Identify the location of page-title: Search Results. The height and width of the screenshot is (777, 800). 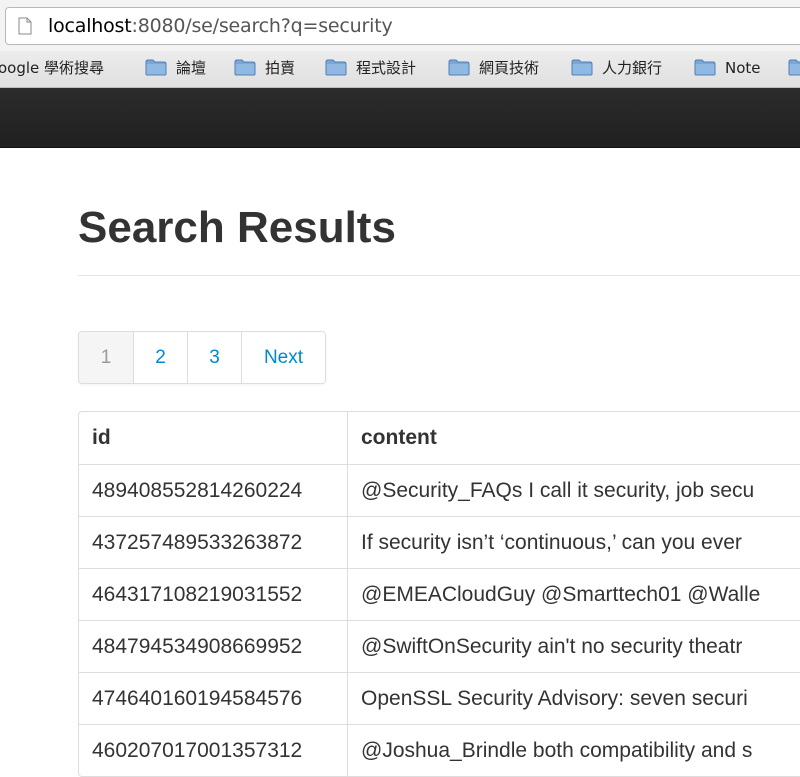
(237, 227).